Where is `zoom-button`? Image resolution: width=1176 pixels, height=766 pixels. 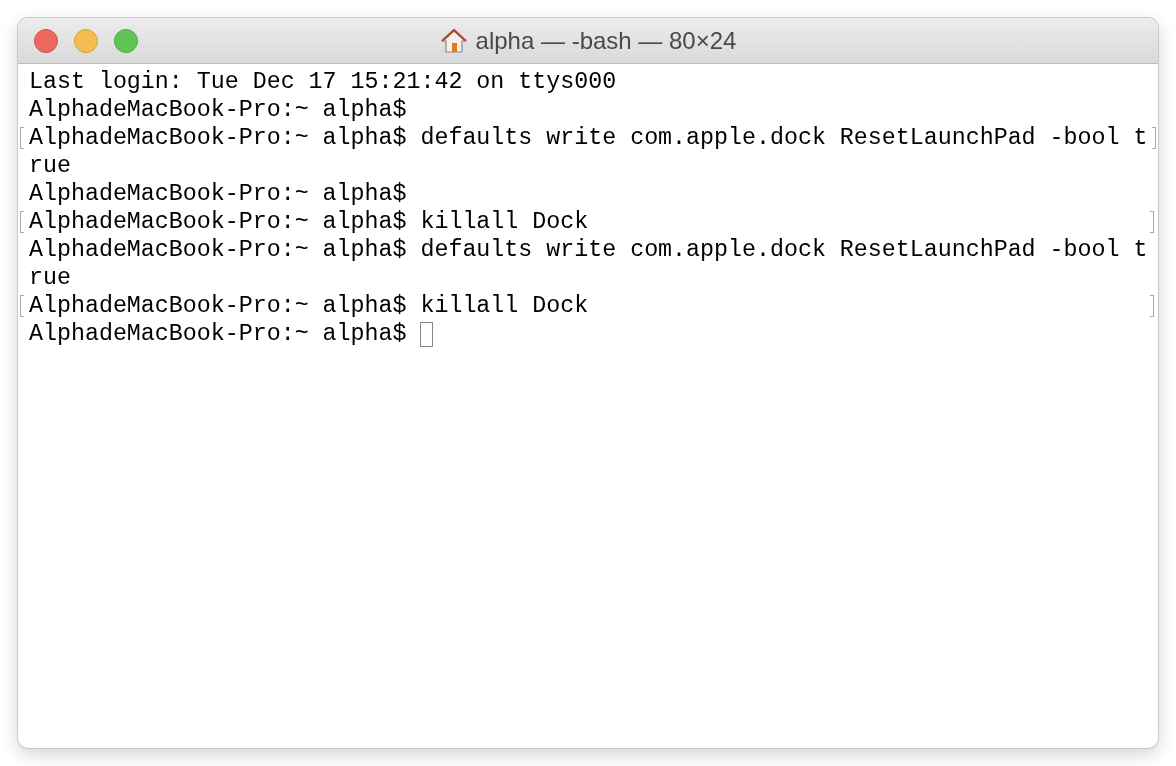 zoom-button is located at coordinates (126, 40).